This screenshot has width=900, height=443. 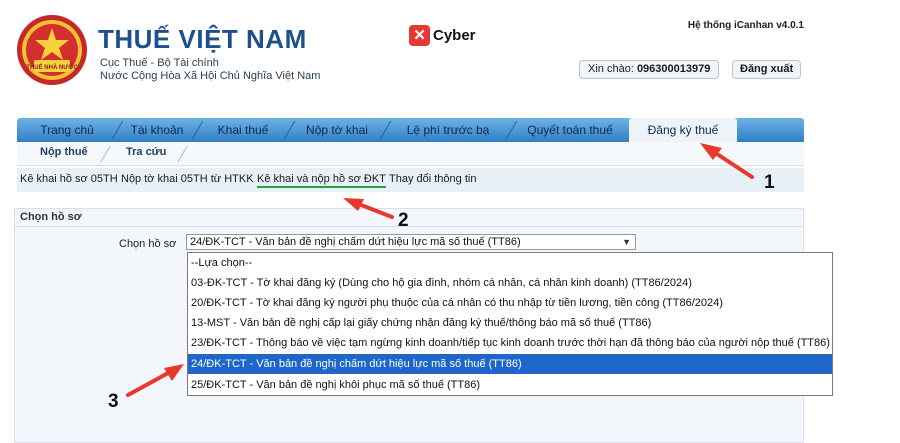 What do you see at coordinates (148, 244) in the screenshot?
I see `select-label: Chọn hồ sơ` at bounding box center [148, 244].